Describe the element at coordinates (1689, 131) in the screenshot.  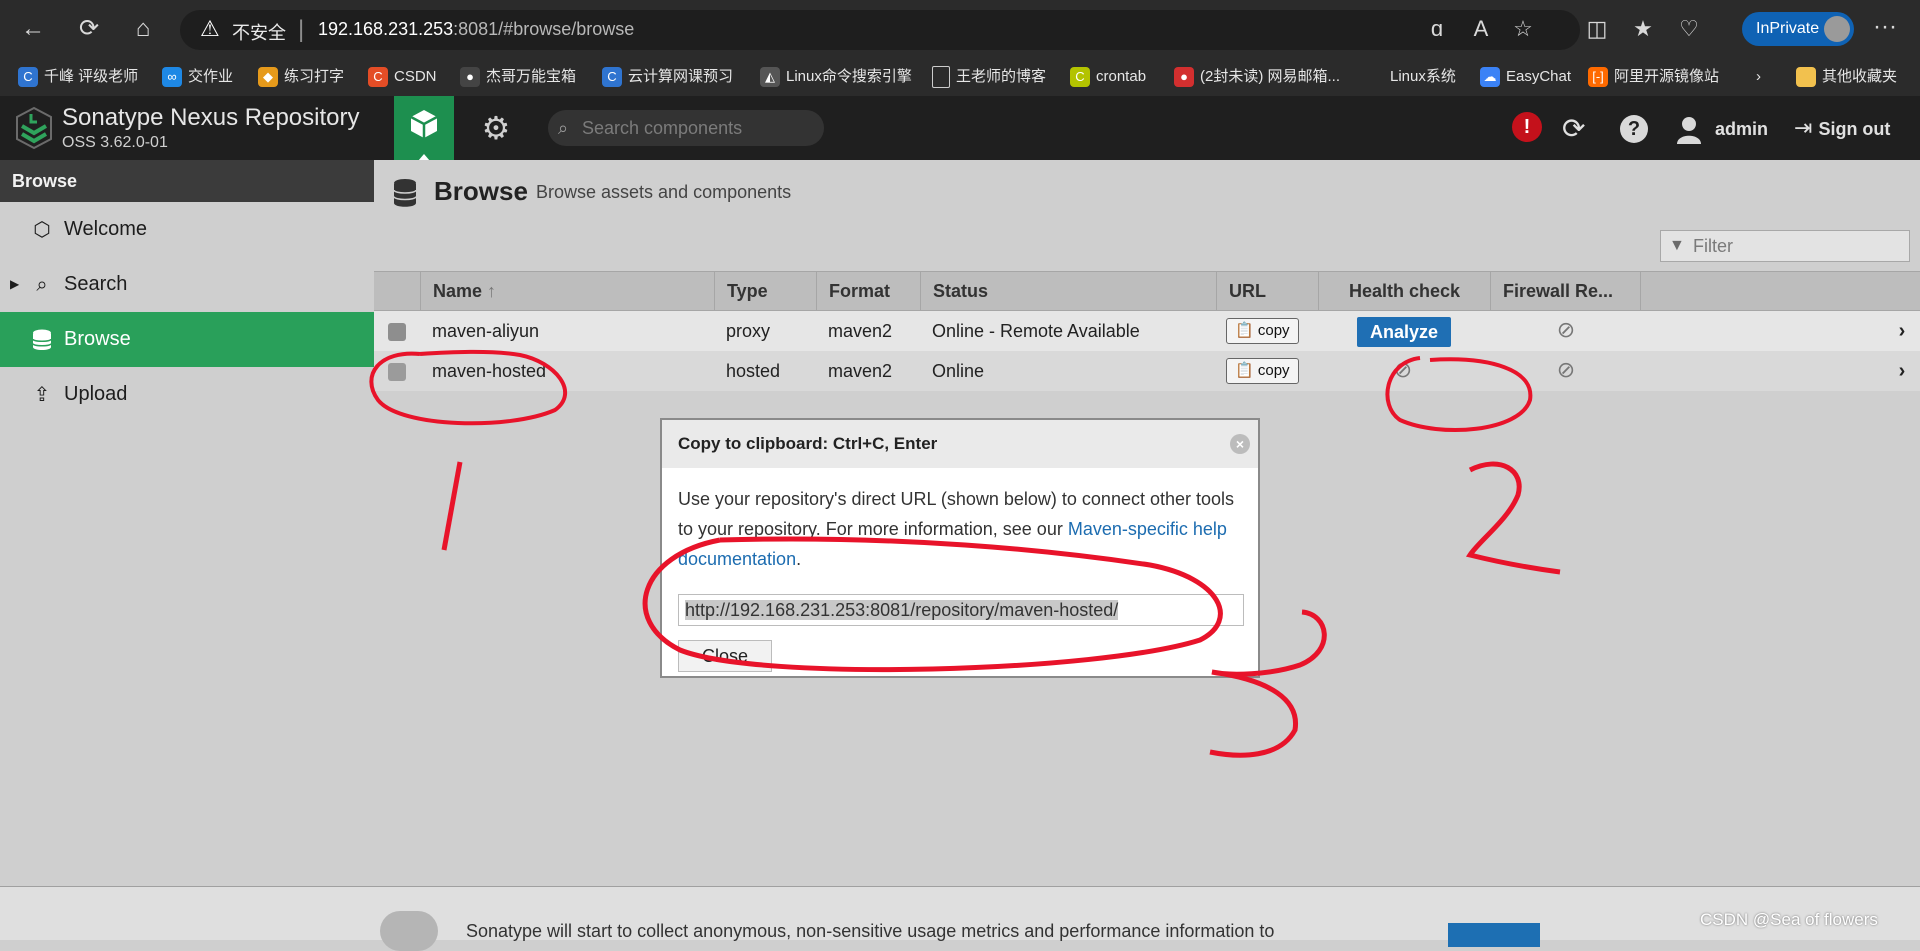
I see `user-icon` at that location.